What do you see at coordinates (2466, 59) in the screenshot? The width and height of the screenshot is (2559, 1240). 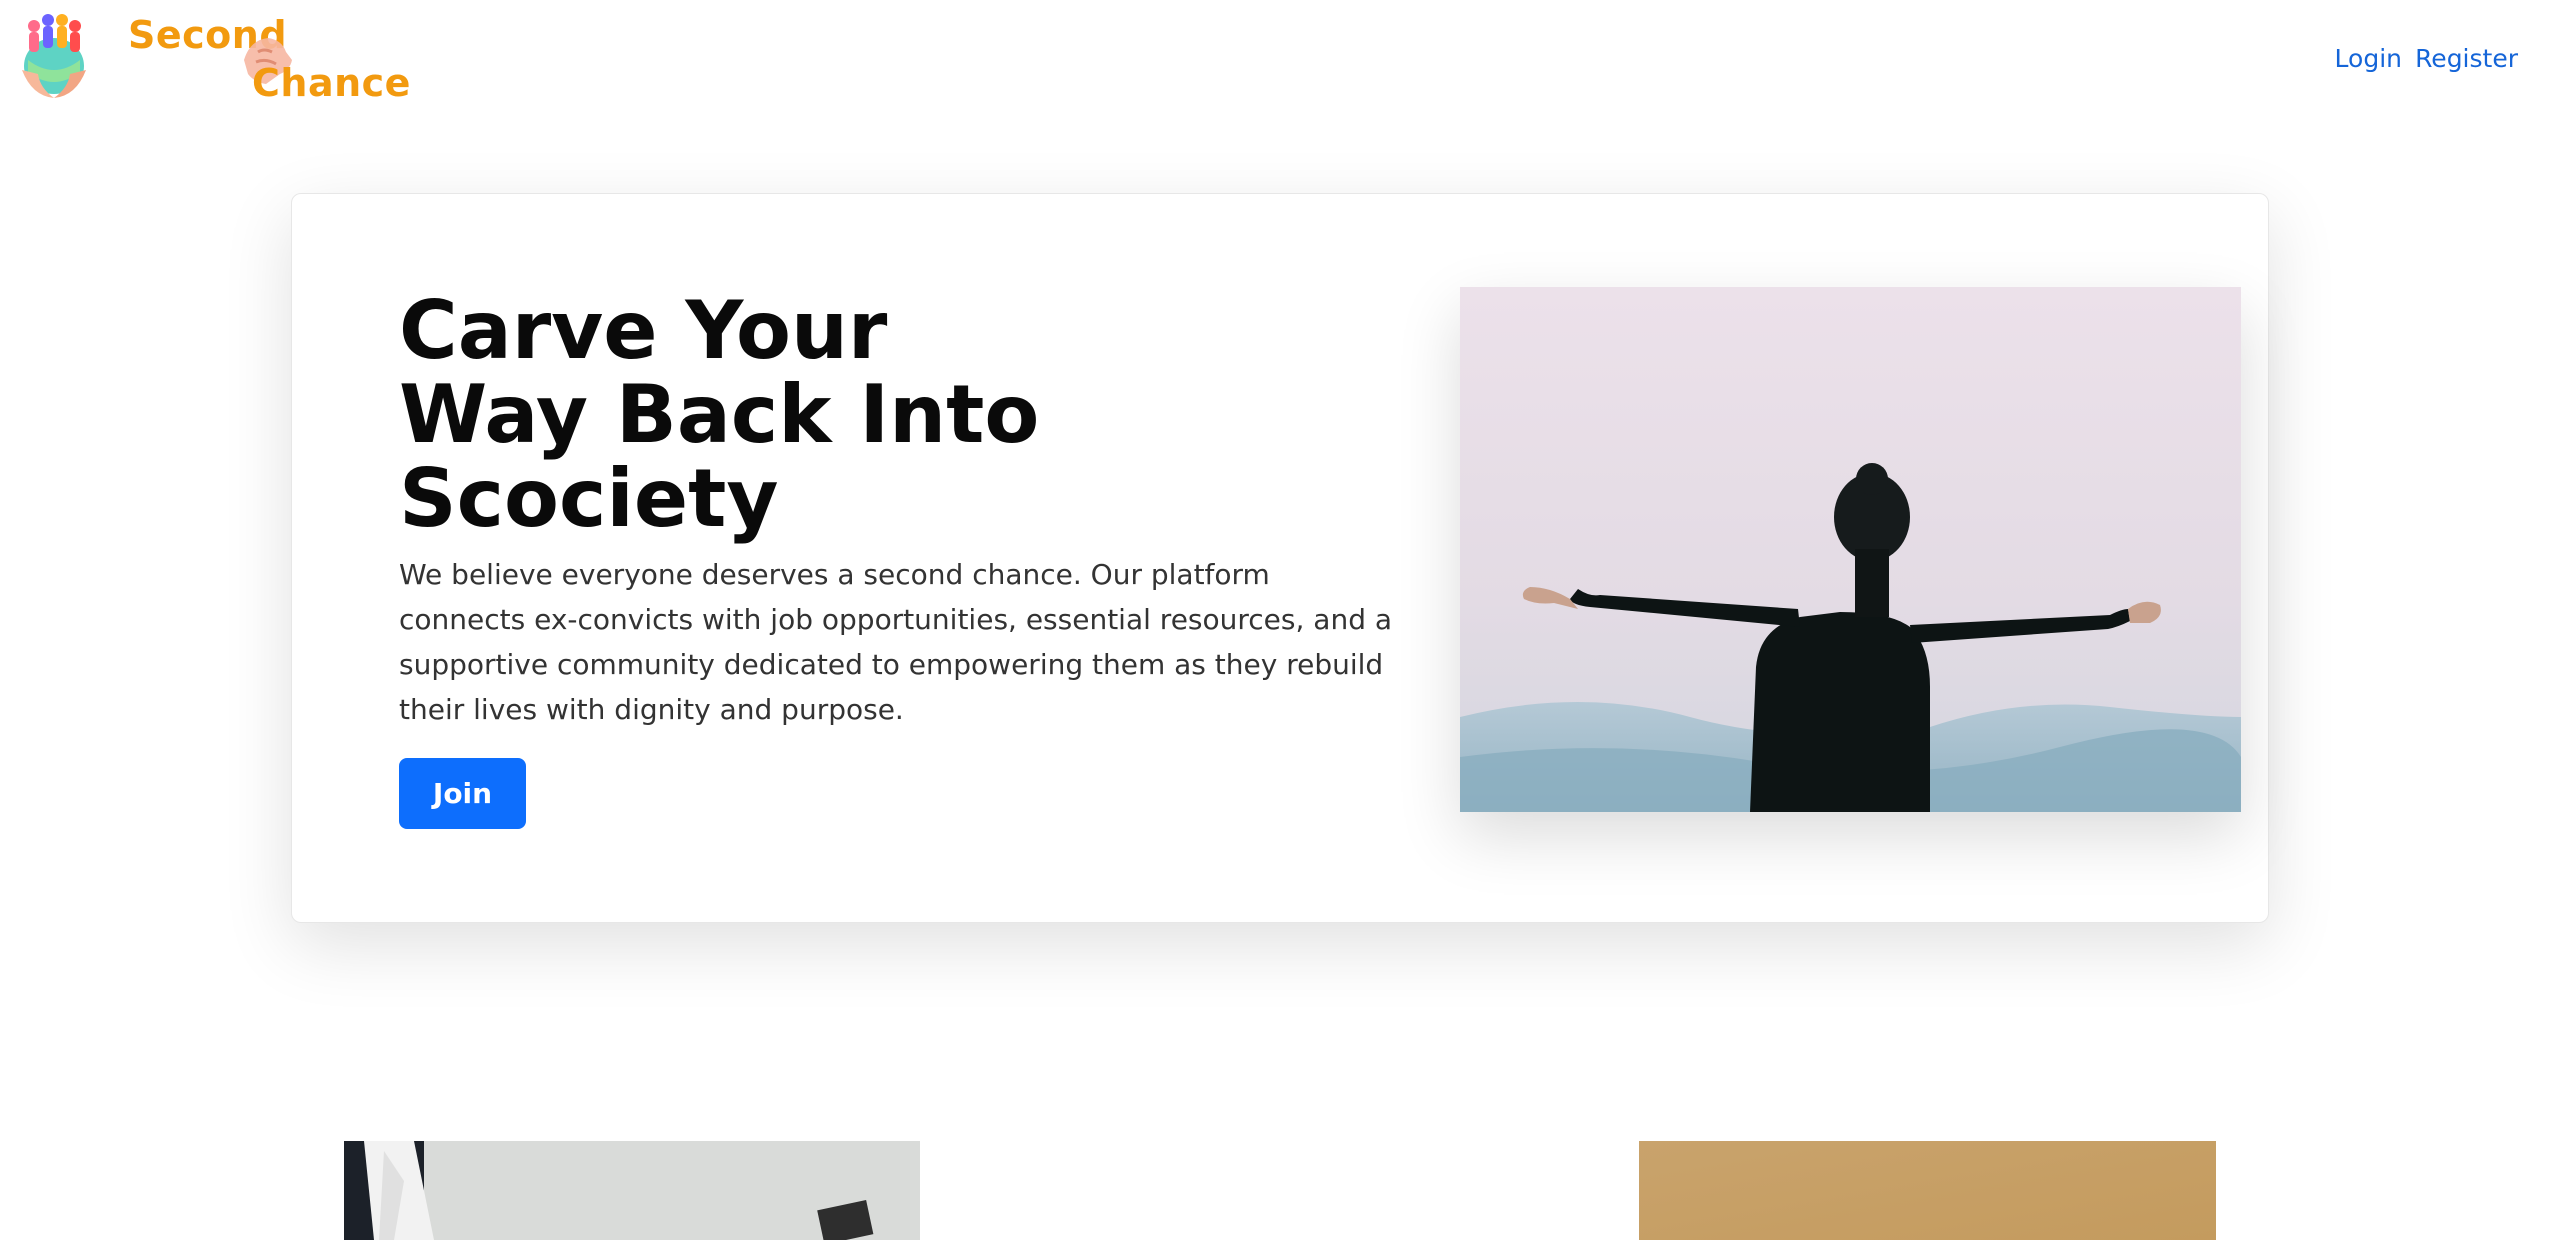 I see `register-link: Register` at bounding box center [2466, 59].